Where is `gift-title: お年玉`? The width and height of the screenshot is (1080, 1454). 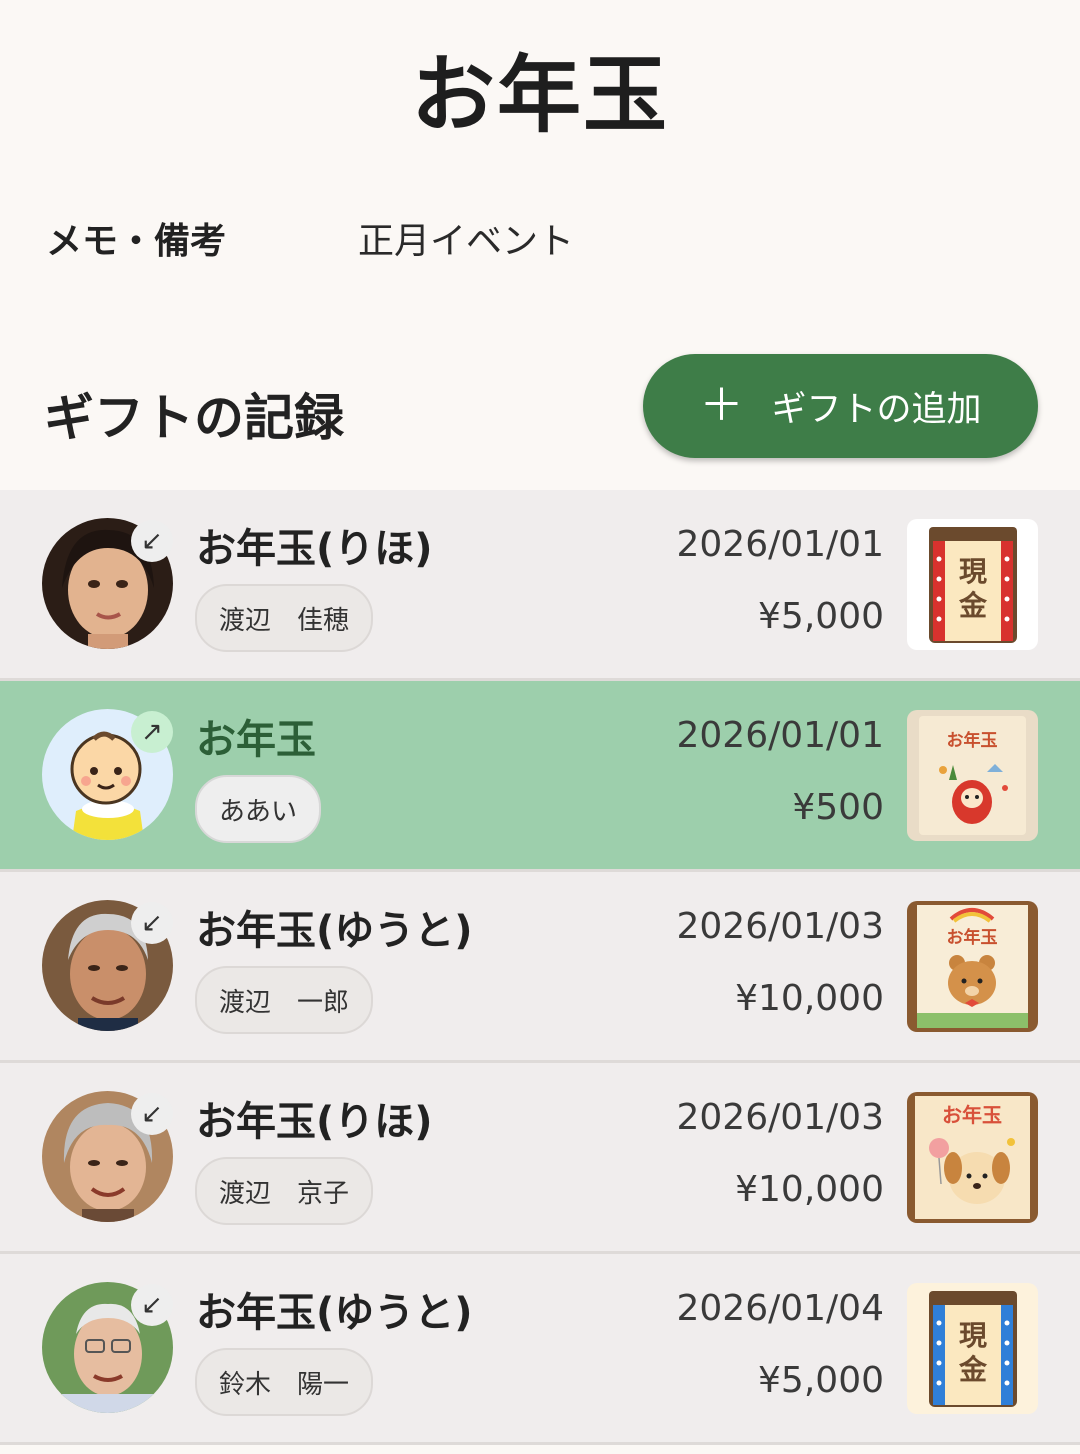
gift-title: お年玉 is located at coordinates (256, 740).